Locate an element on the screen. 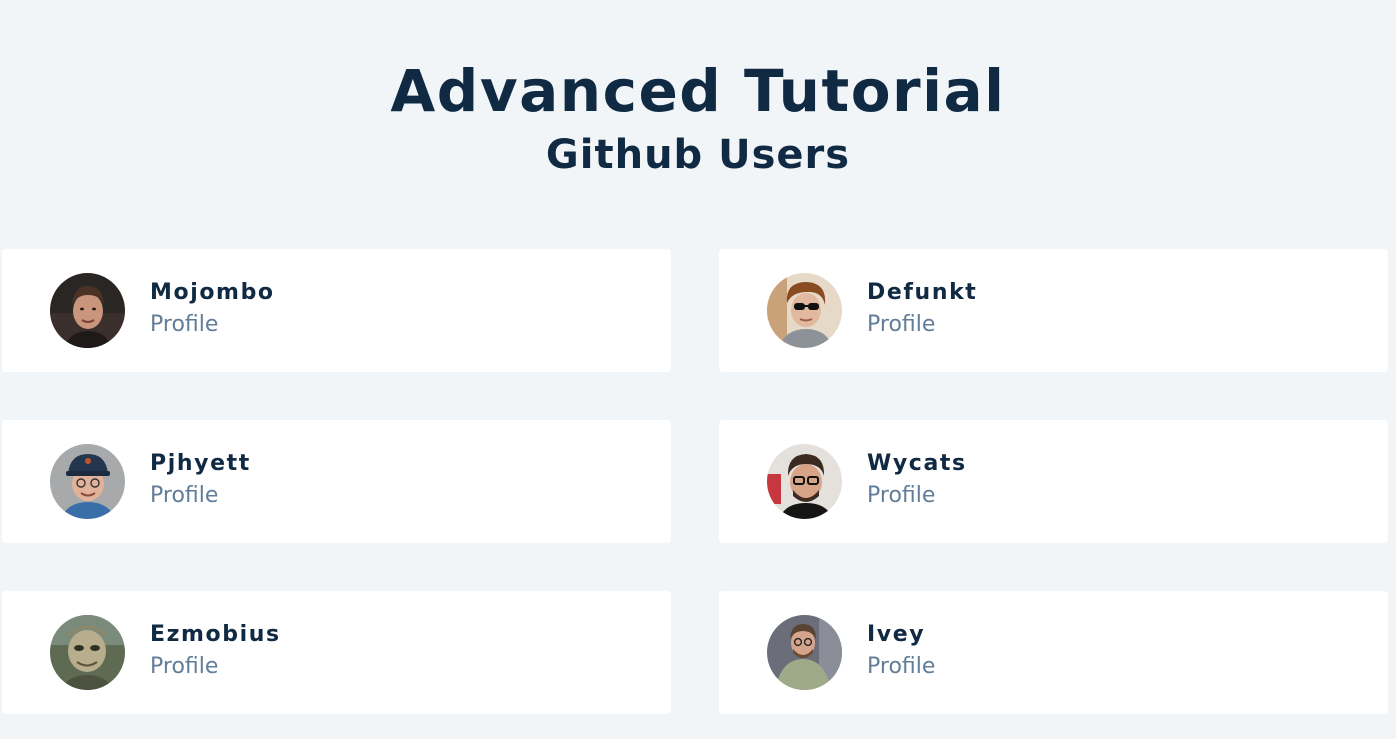 Image resolution: width=1396 pixels, height=739 pixels. user-name: Ezmobius is located at coordinates (215, 634).